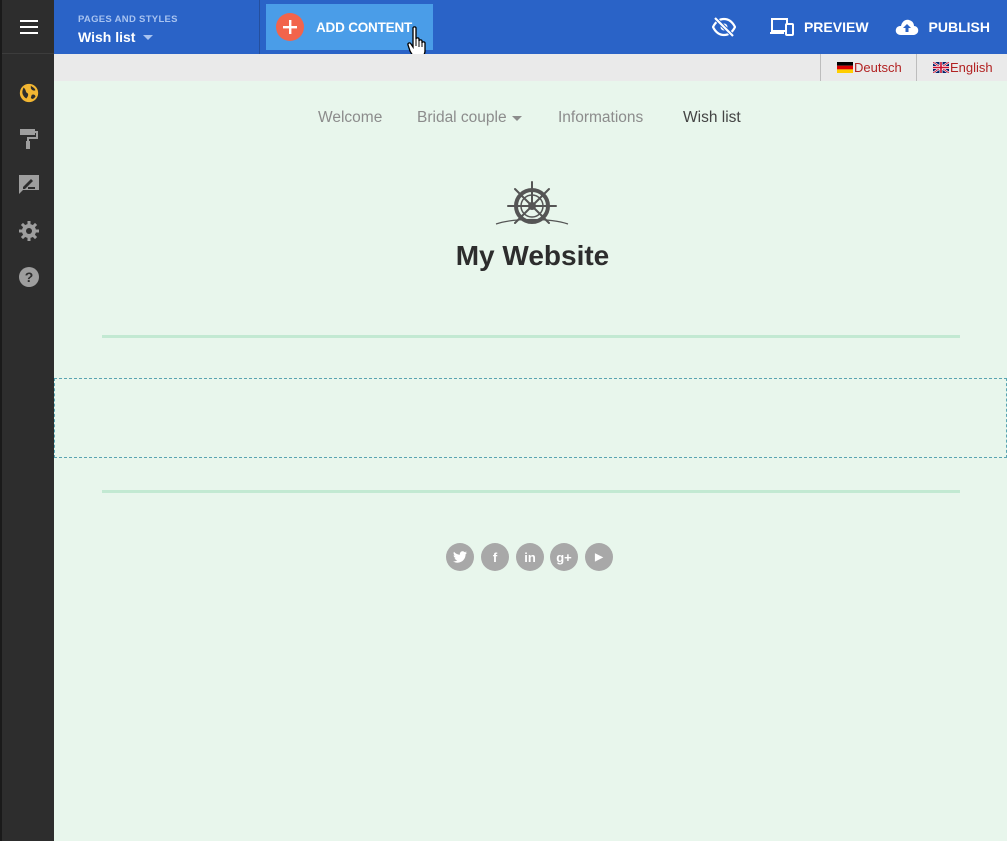 This screenshot has height=841, width=1007. Describe the element at coordinates (959, 27) in the screenshot. I see `publish-label: PUBLISH` at that location.